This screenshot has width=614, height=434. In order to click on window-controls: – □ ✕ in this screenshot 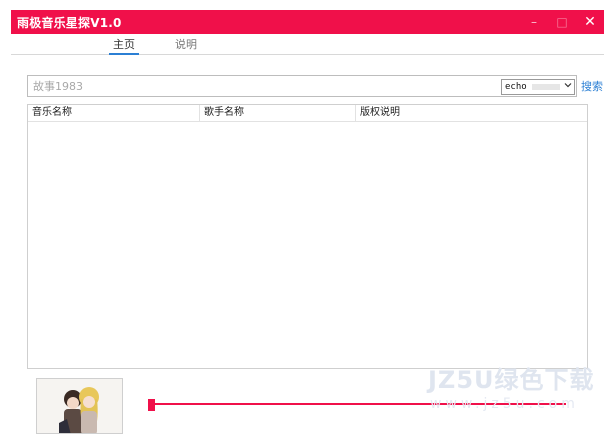, I will do `click(562, 22)`.